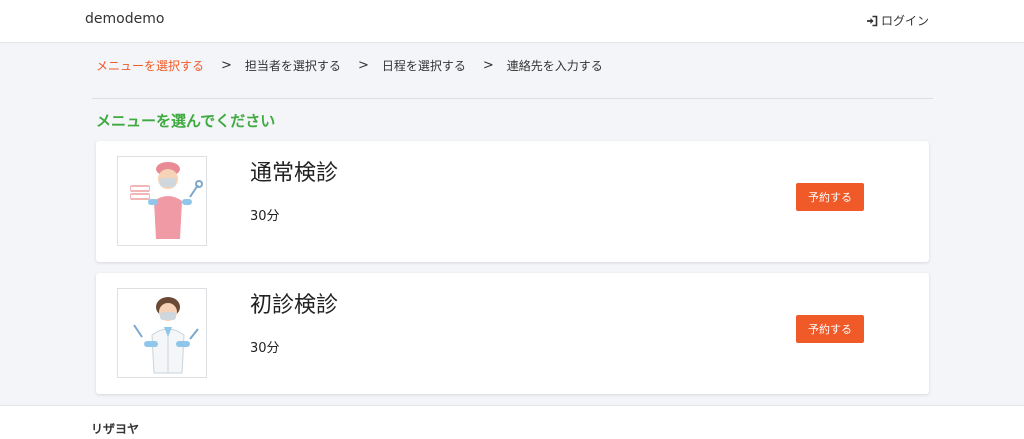 The height and width of the screenshot is (439, 1024). Describe the element at coordinates (294, 173) in the screenshot. I see `menu-name: 通常検診` at that location.